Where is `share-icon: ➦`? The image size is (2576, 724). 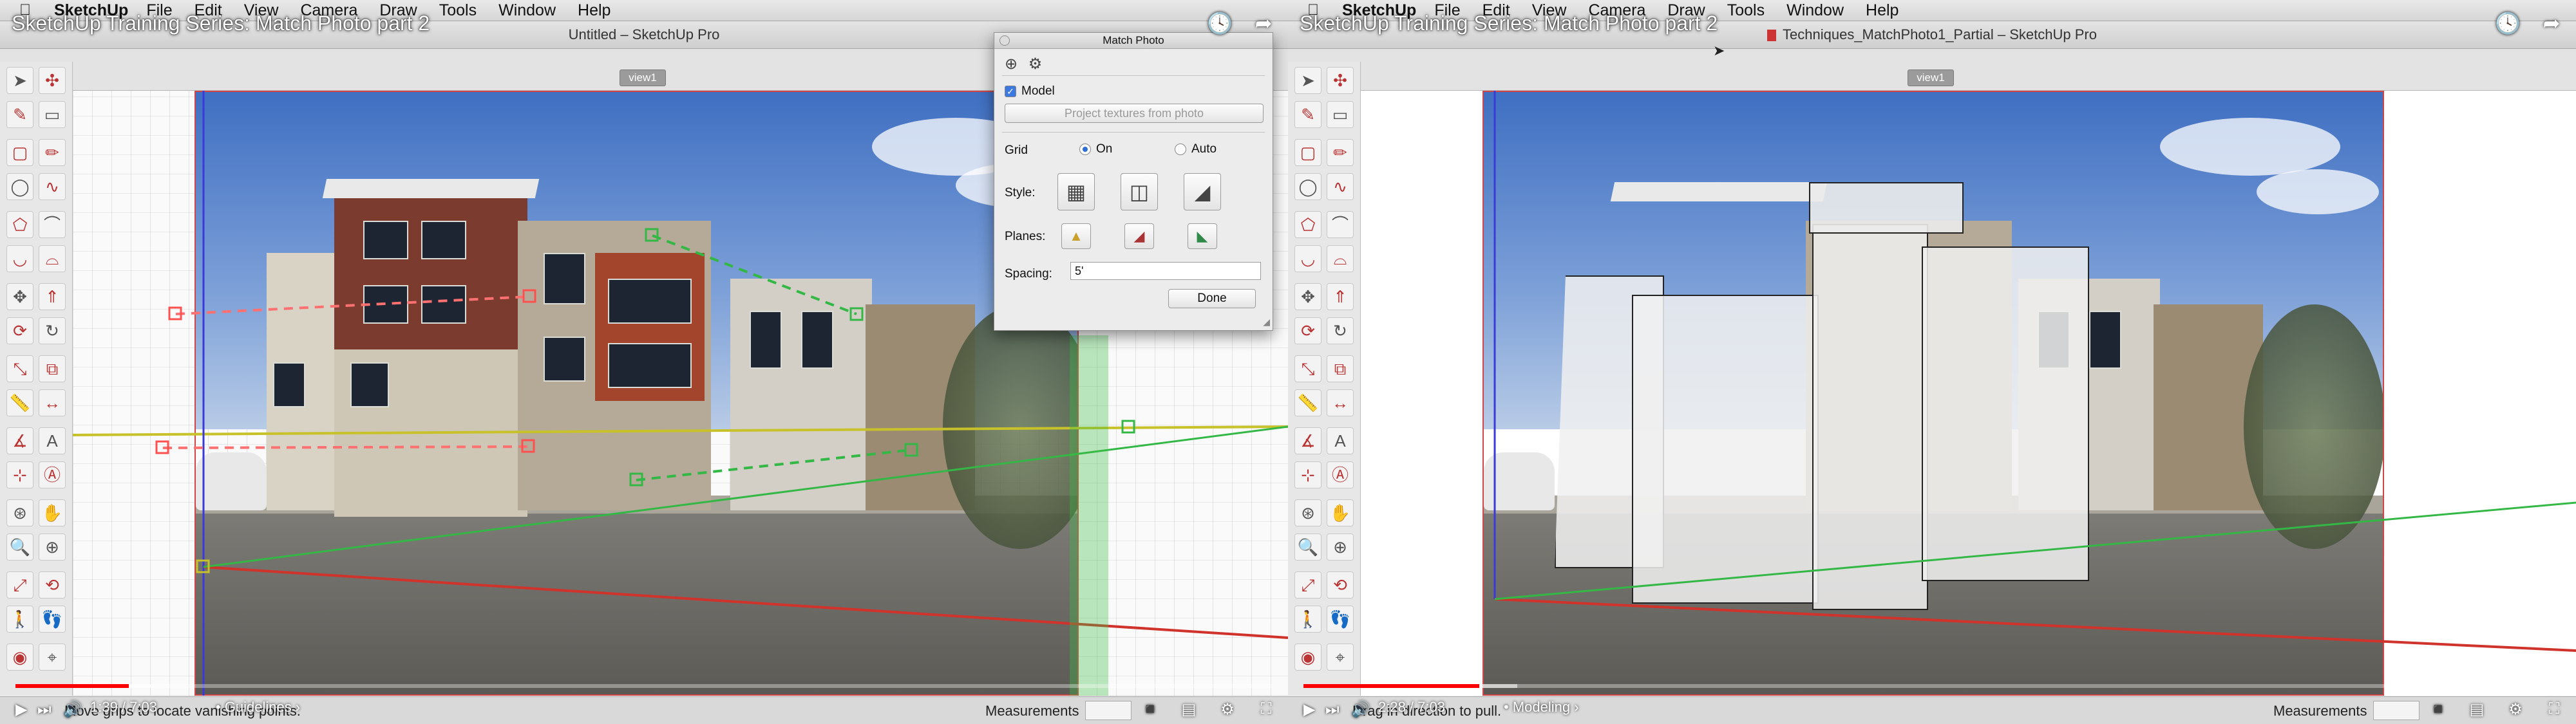 share-icon: ➦ is located at coordinates (1263, 23).